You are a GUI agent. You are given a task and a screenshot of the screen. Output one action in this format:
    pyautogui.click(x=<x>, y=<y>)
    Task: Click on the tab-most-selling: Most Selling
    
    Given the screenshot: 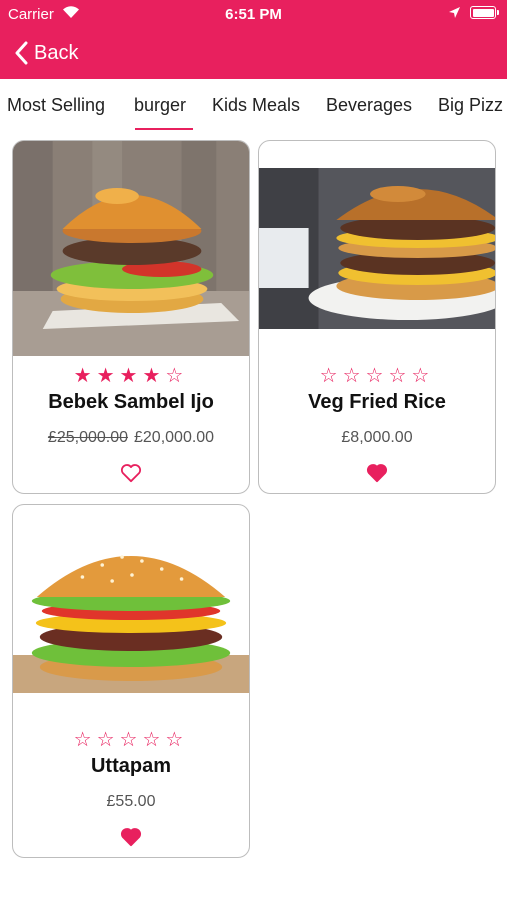 What is the action you would take?
    pyautogui.click(x=56, y=105)
    